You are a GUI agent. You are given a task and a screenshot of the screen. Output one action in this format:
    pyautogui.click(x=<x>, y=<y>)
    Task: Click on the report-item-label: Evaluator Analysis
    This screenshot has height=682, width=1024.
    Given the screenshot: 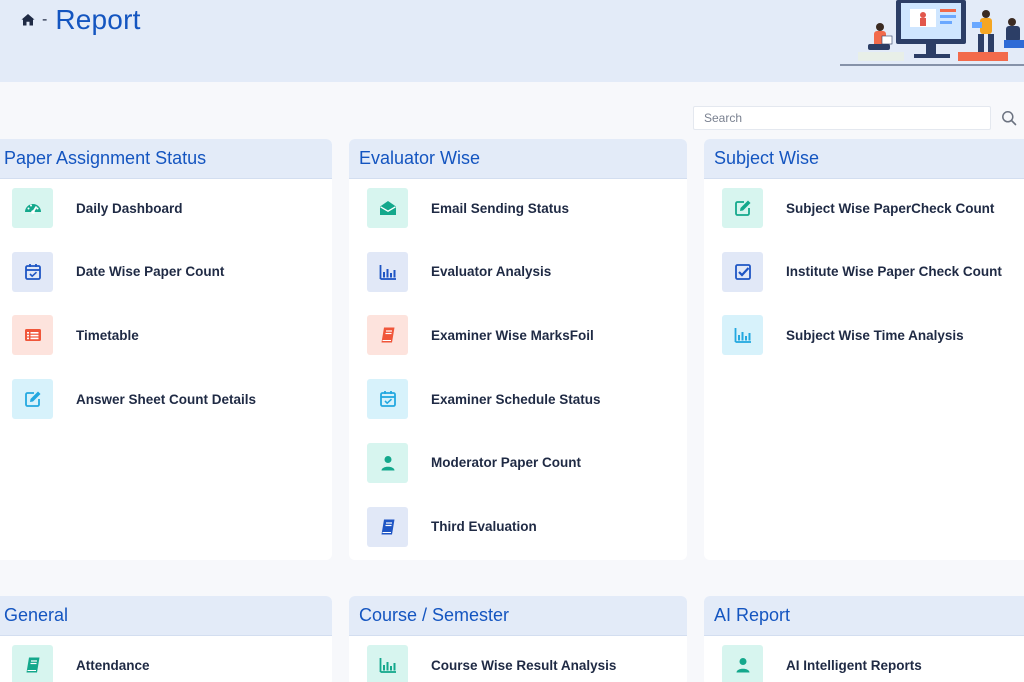 What is the action you would take?
    pyautogui.click(x=491, y=272)
    